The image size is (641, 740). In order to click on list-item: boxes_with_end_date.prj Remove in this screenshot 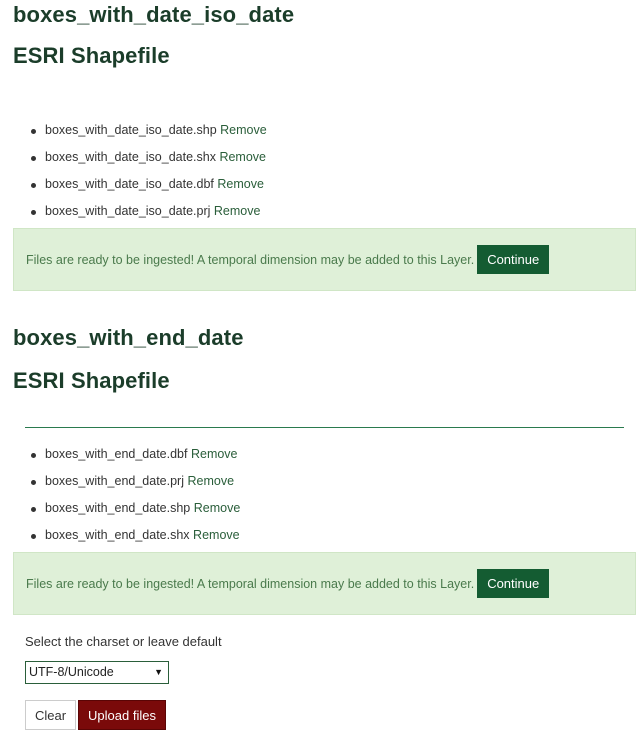, I will do `click(133, 486)`.